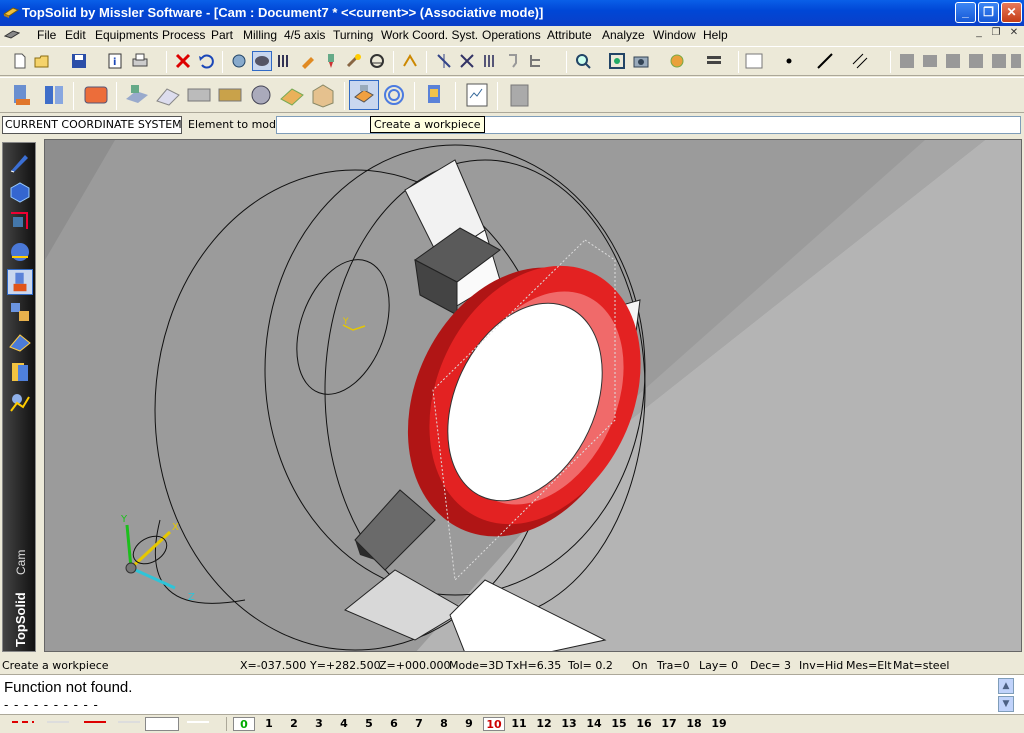 This screenshot has height=733, width=1024. I want to click on menu-milling: Milling, so click(260, 35).